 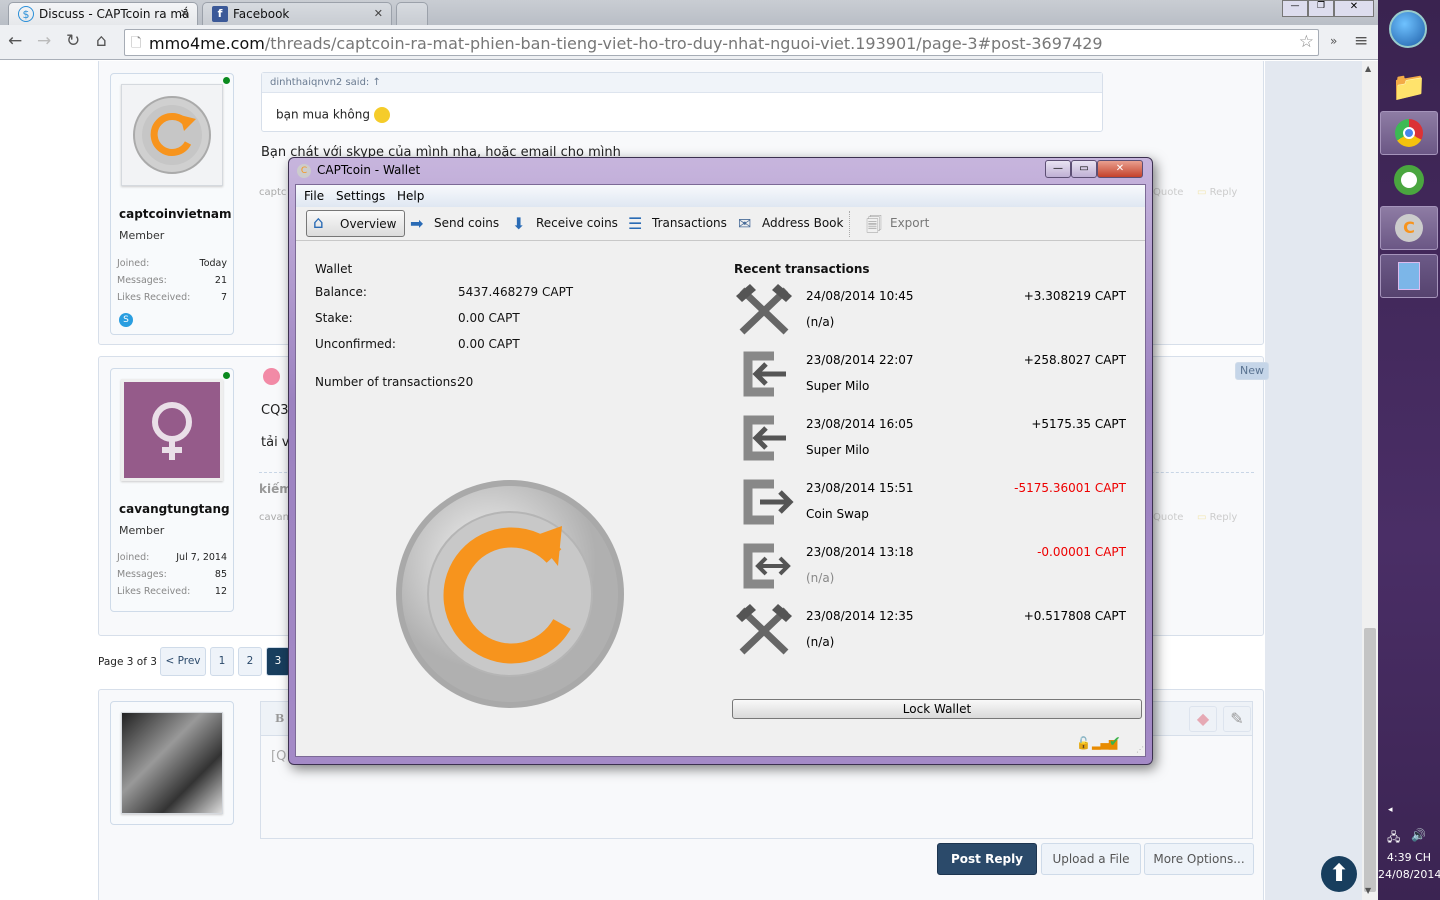 I want to click on network-icon: 🖧, so click(x=1393, y=838).